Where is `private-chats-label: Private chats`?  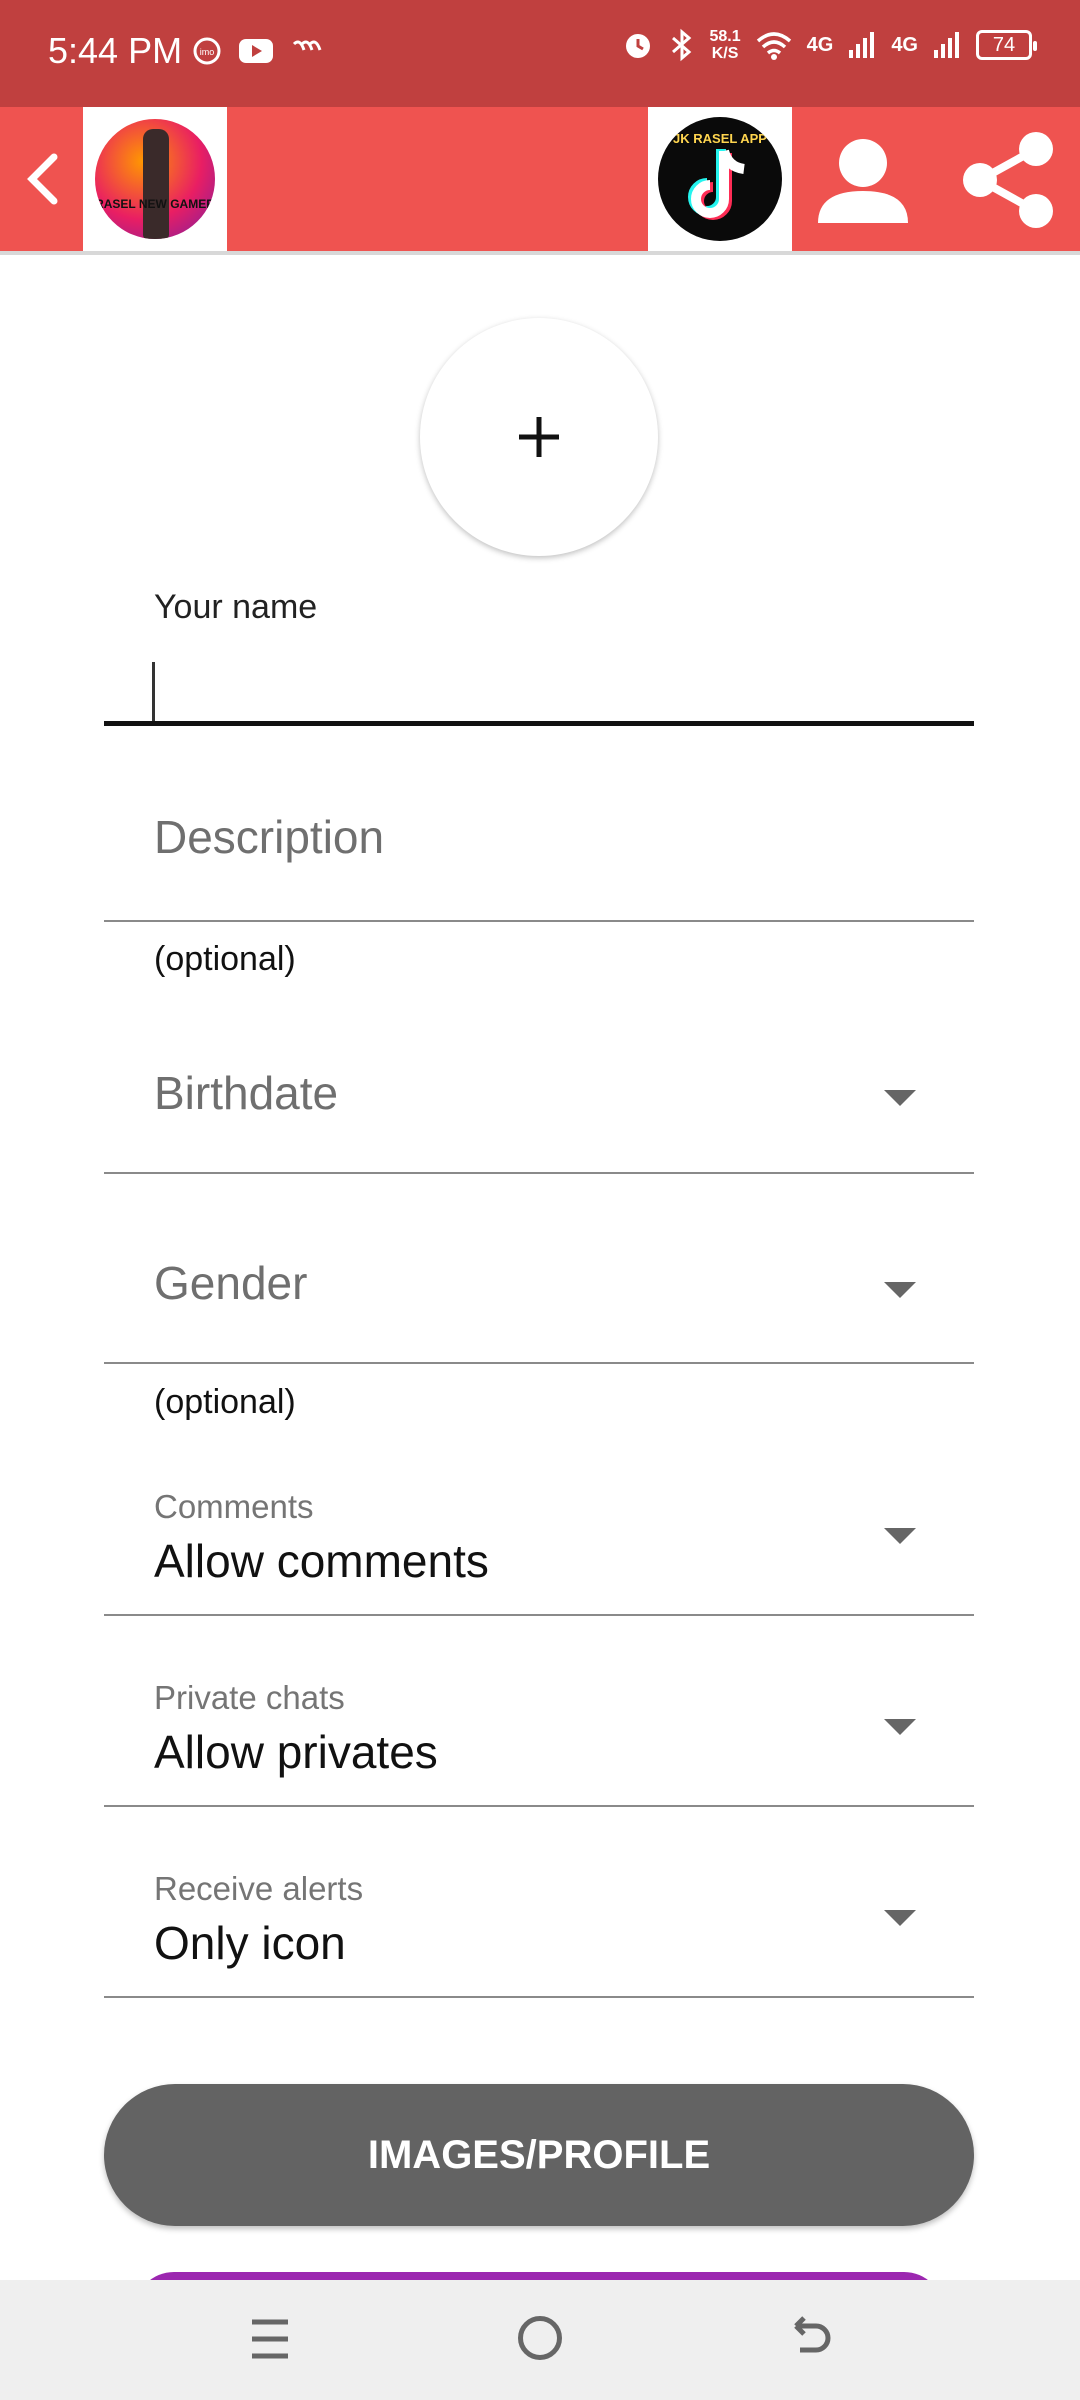
private-chats-label: Private chats is located at coordinates (249, 1697).